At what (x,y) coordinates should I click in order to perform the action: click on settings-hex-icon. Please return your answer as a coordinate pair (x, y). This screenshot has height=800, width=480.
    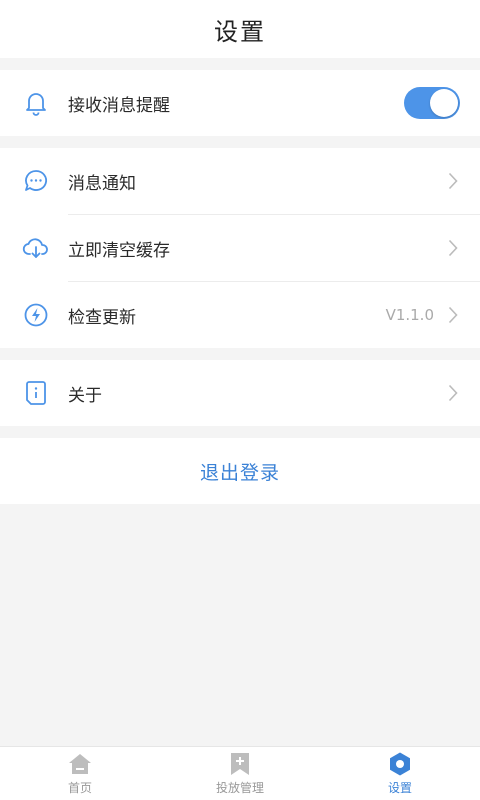
    Looking at the image, I should click on (400, 764).